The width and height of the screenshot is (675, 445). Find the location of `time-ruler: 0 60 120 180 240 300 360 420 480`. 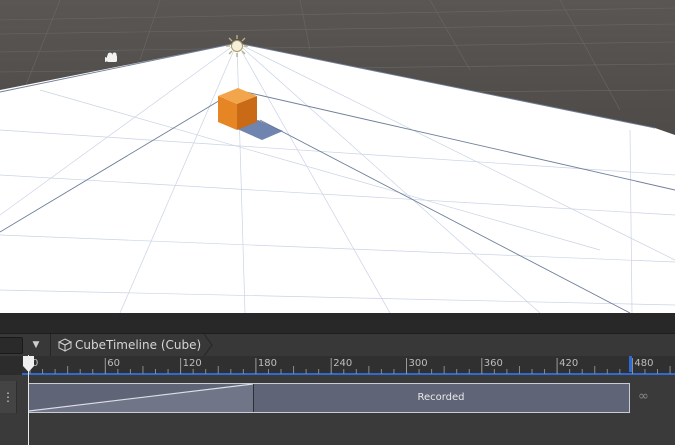

time-ruler: 0 60 120 180 240 300 360 420 480 is located at coordinates (337, 365).